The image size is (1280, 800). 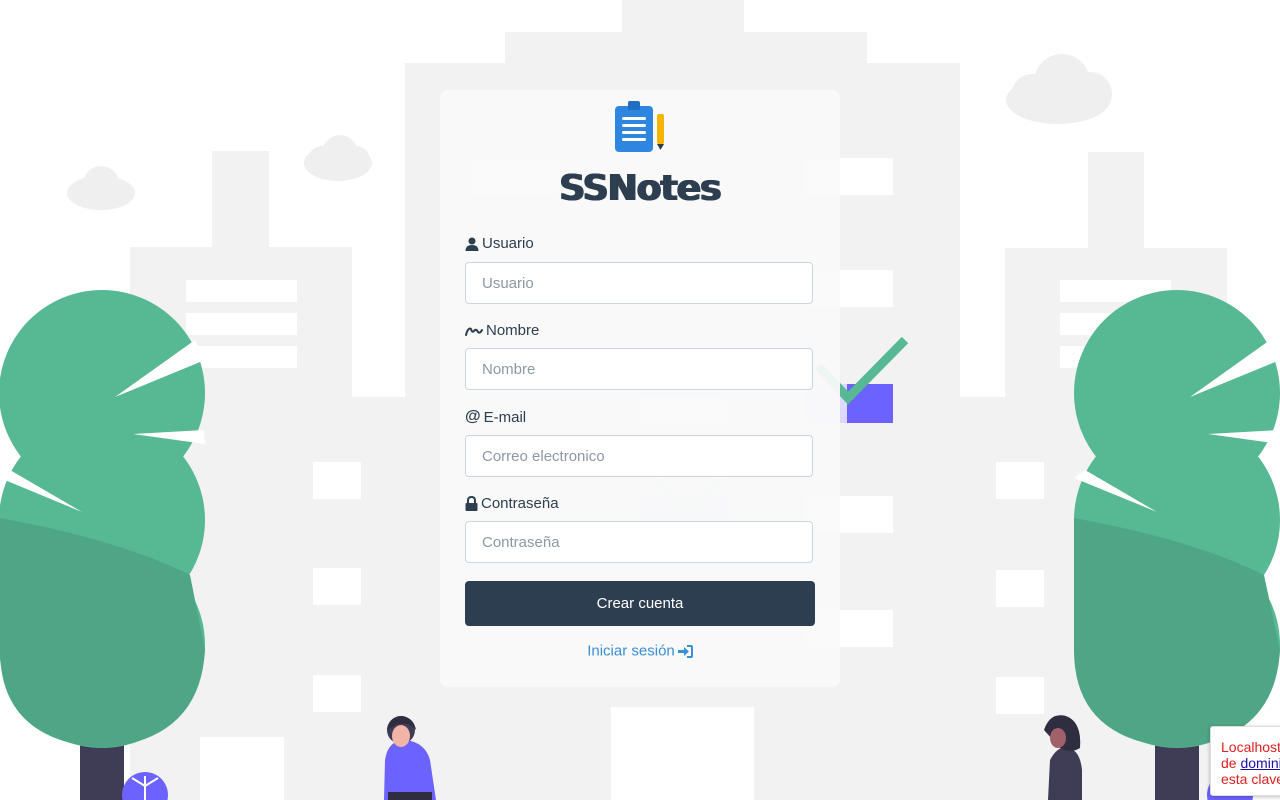 I want to click on notice-domain-link: dominio, so click(x=1260, y=763).